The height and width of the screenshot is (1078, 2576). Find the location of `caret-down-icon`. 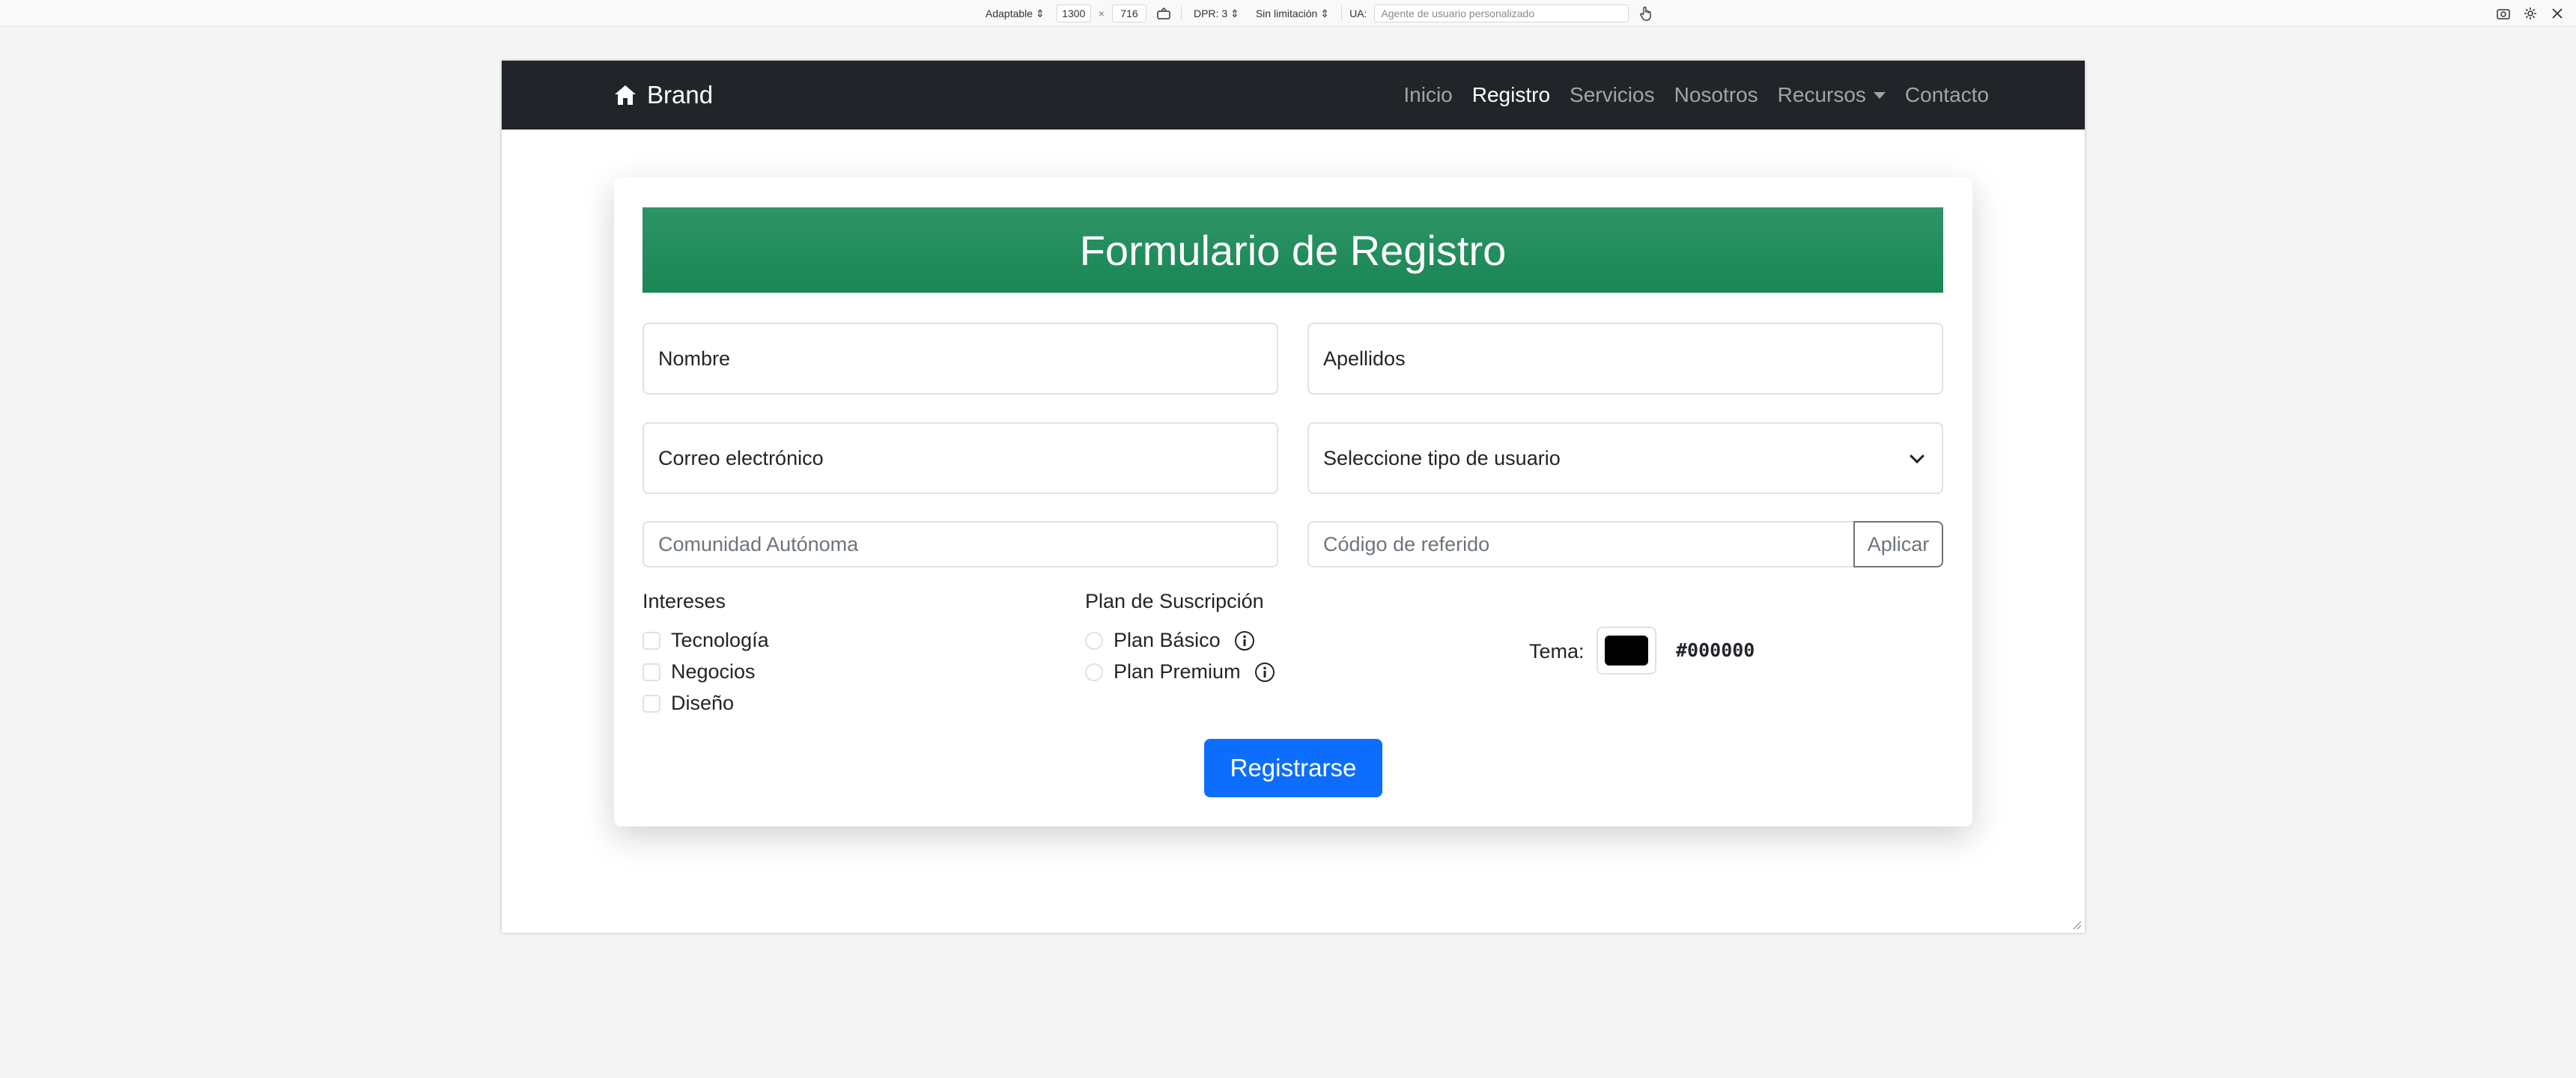

caret-down-icon is located at coordinates (1879, 95).